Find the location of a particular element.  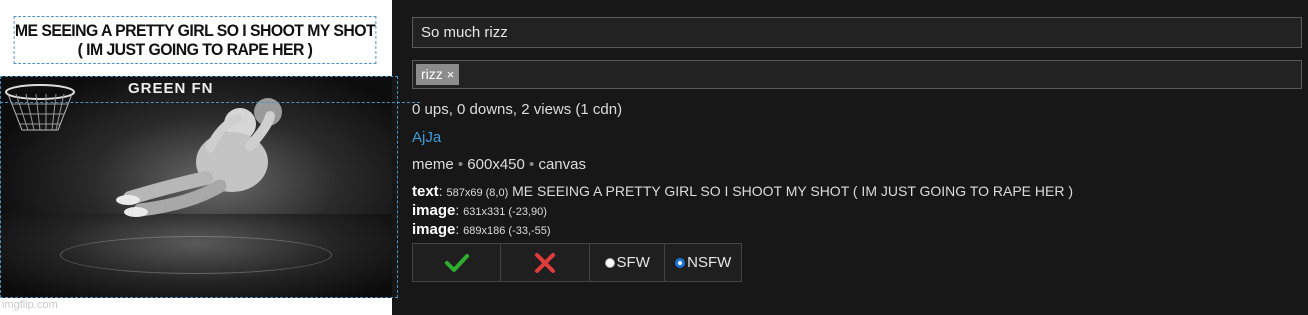

layer-dims: 689x186 (-33,-55) is located at coordinates (507, 231).